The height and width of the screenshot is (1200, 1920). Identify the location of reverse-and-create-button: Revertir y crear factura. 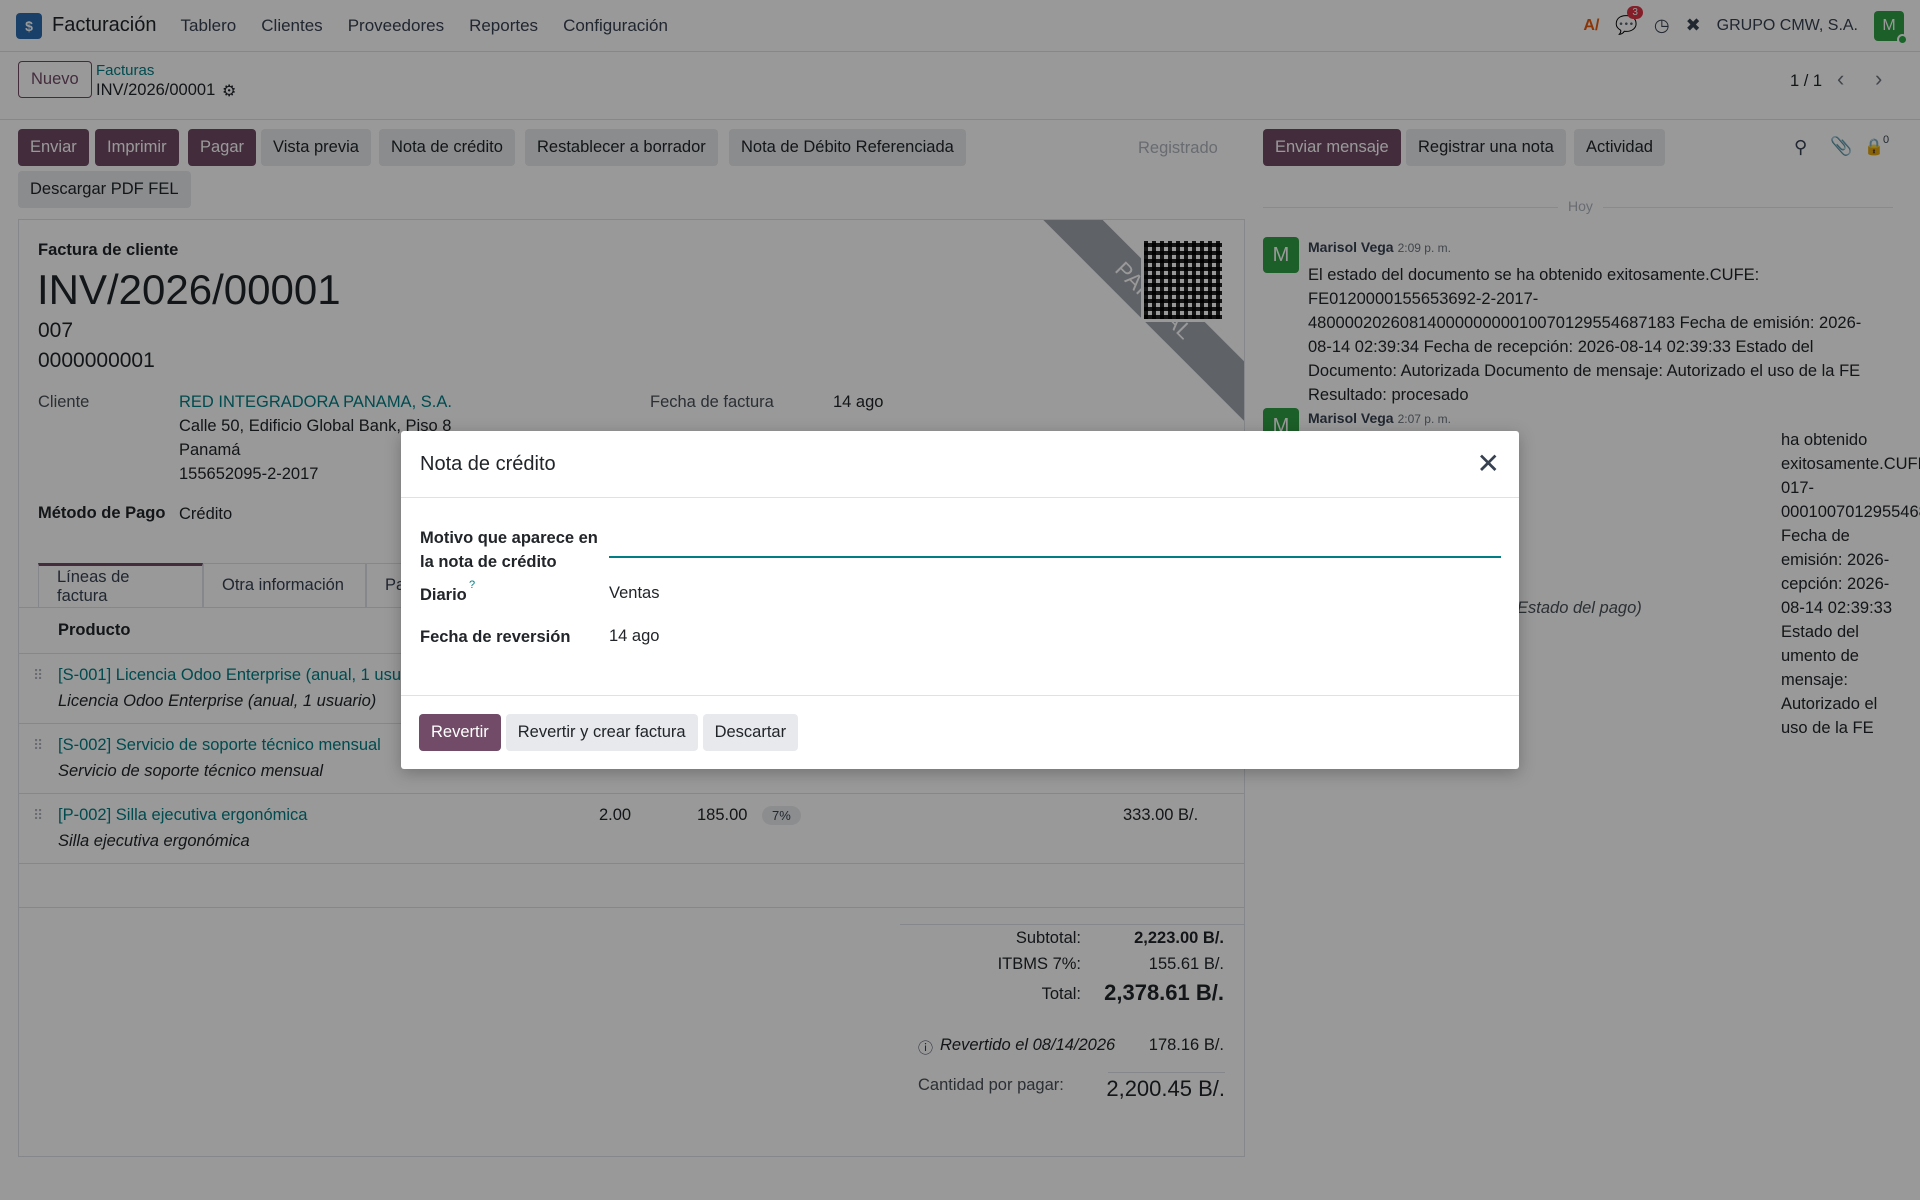
(601, 732).